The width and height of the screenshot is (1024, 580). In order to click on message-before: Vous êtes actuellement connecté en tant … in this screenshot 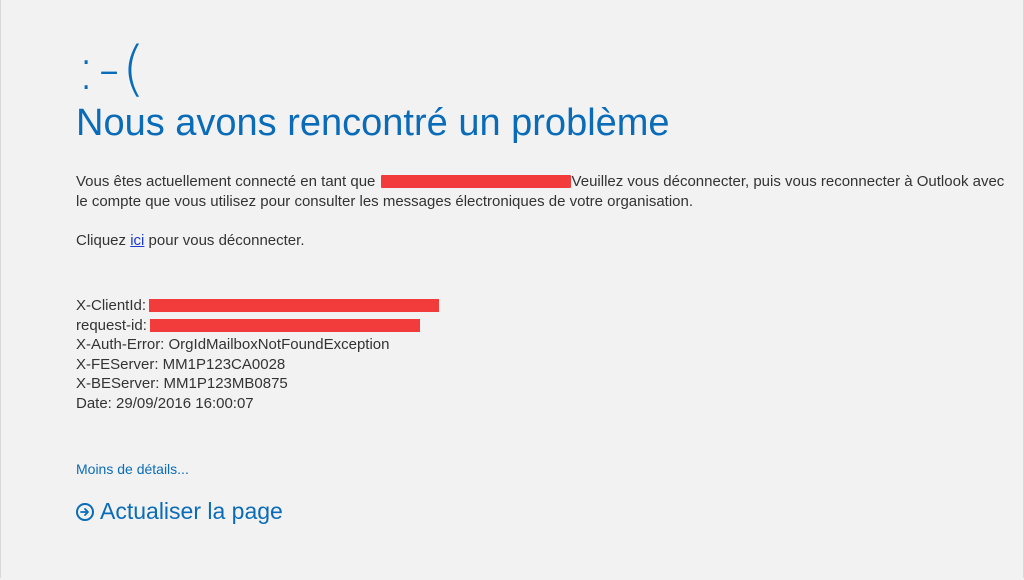, I will do `click(228, 181)`.